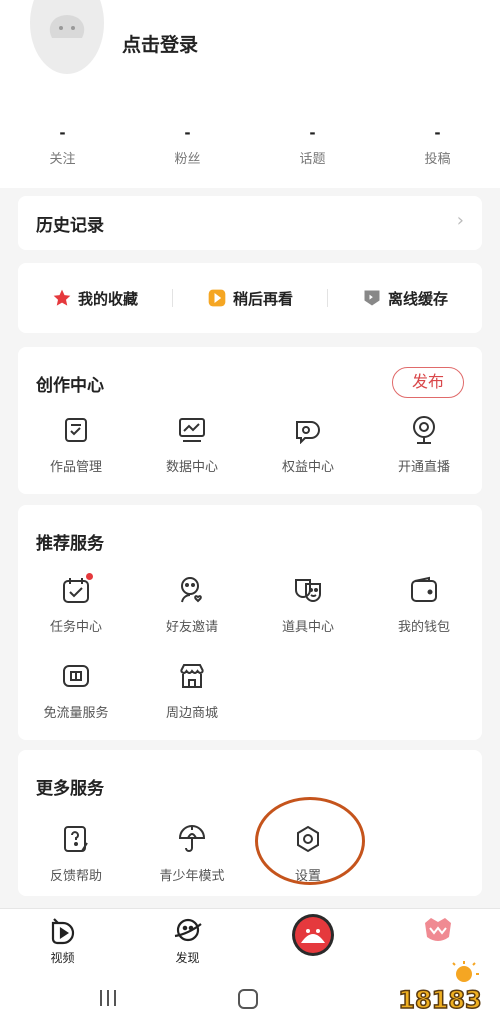 The width and height of the screenshot is (500, 1028). I want to click on mask-icon, so click(308, 590).